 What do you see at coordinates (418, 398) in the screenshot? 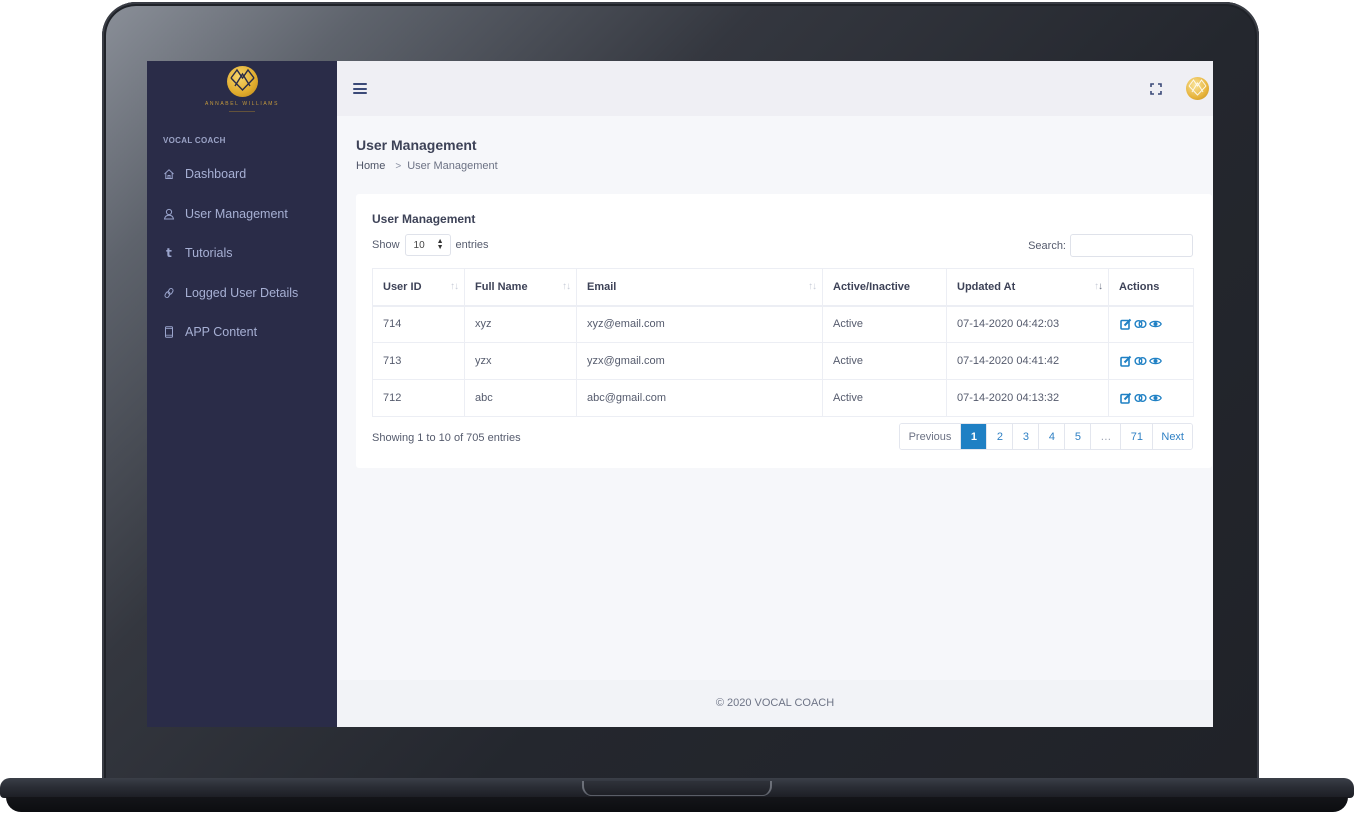
I see `cell-user-id: 712` at bounding box center [418, 398].